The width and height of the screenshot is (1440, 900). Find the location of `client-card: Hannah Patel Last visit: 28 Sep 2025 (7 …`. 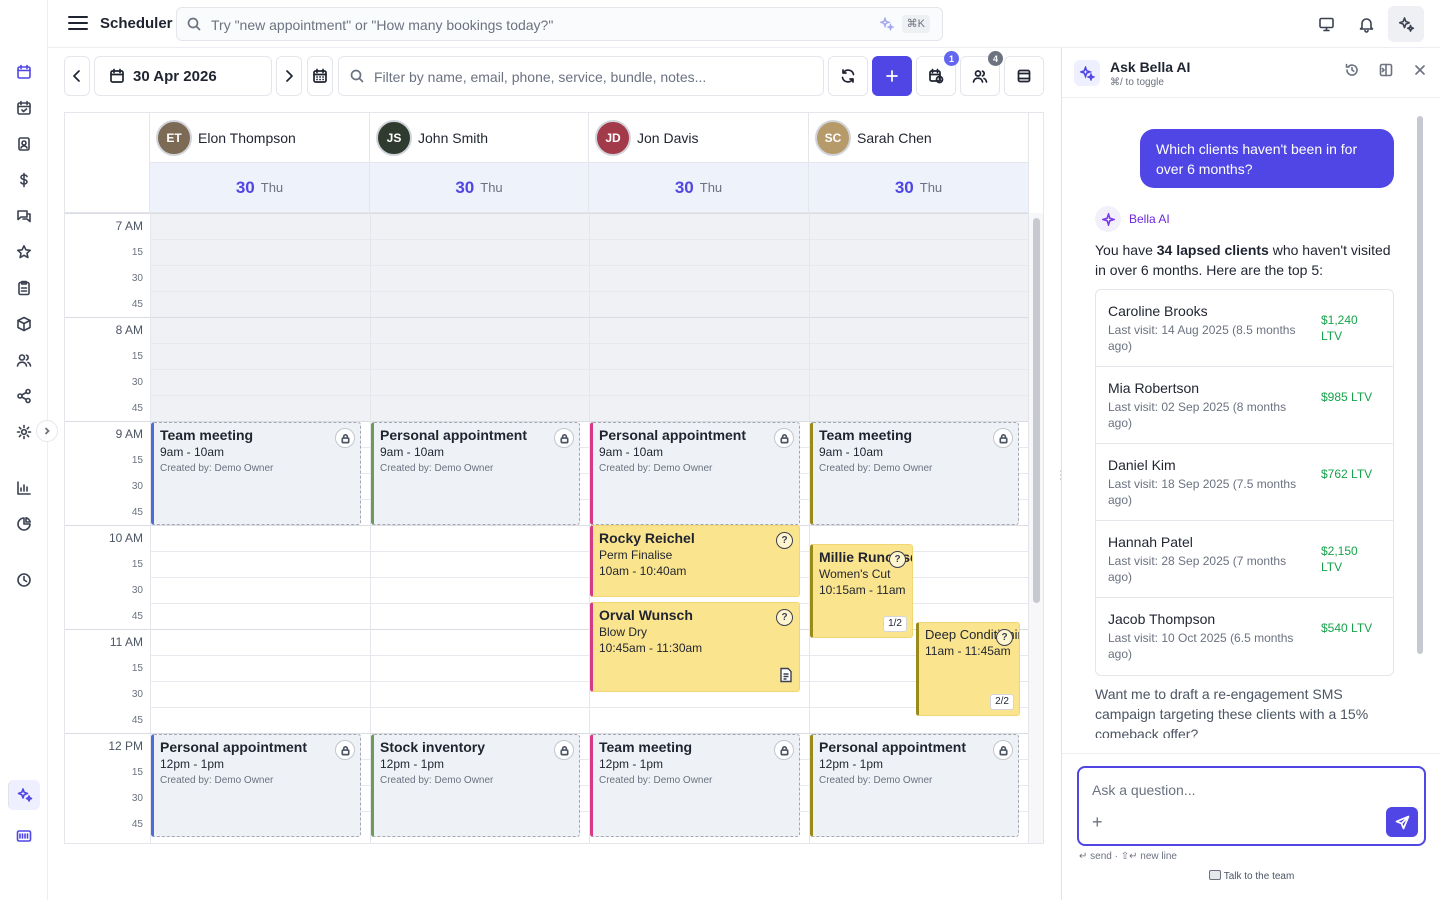

client-card: Hannah Patel Last visit: 28 Sep 2025 (7 … is located at coordinates (1244, 559).